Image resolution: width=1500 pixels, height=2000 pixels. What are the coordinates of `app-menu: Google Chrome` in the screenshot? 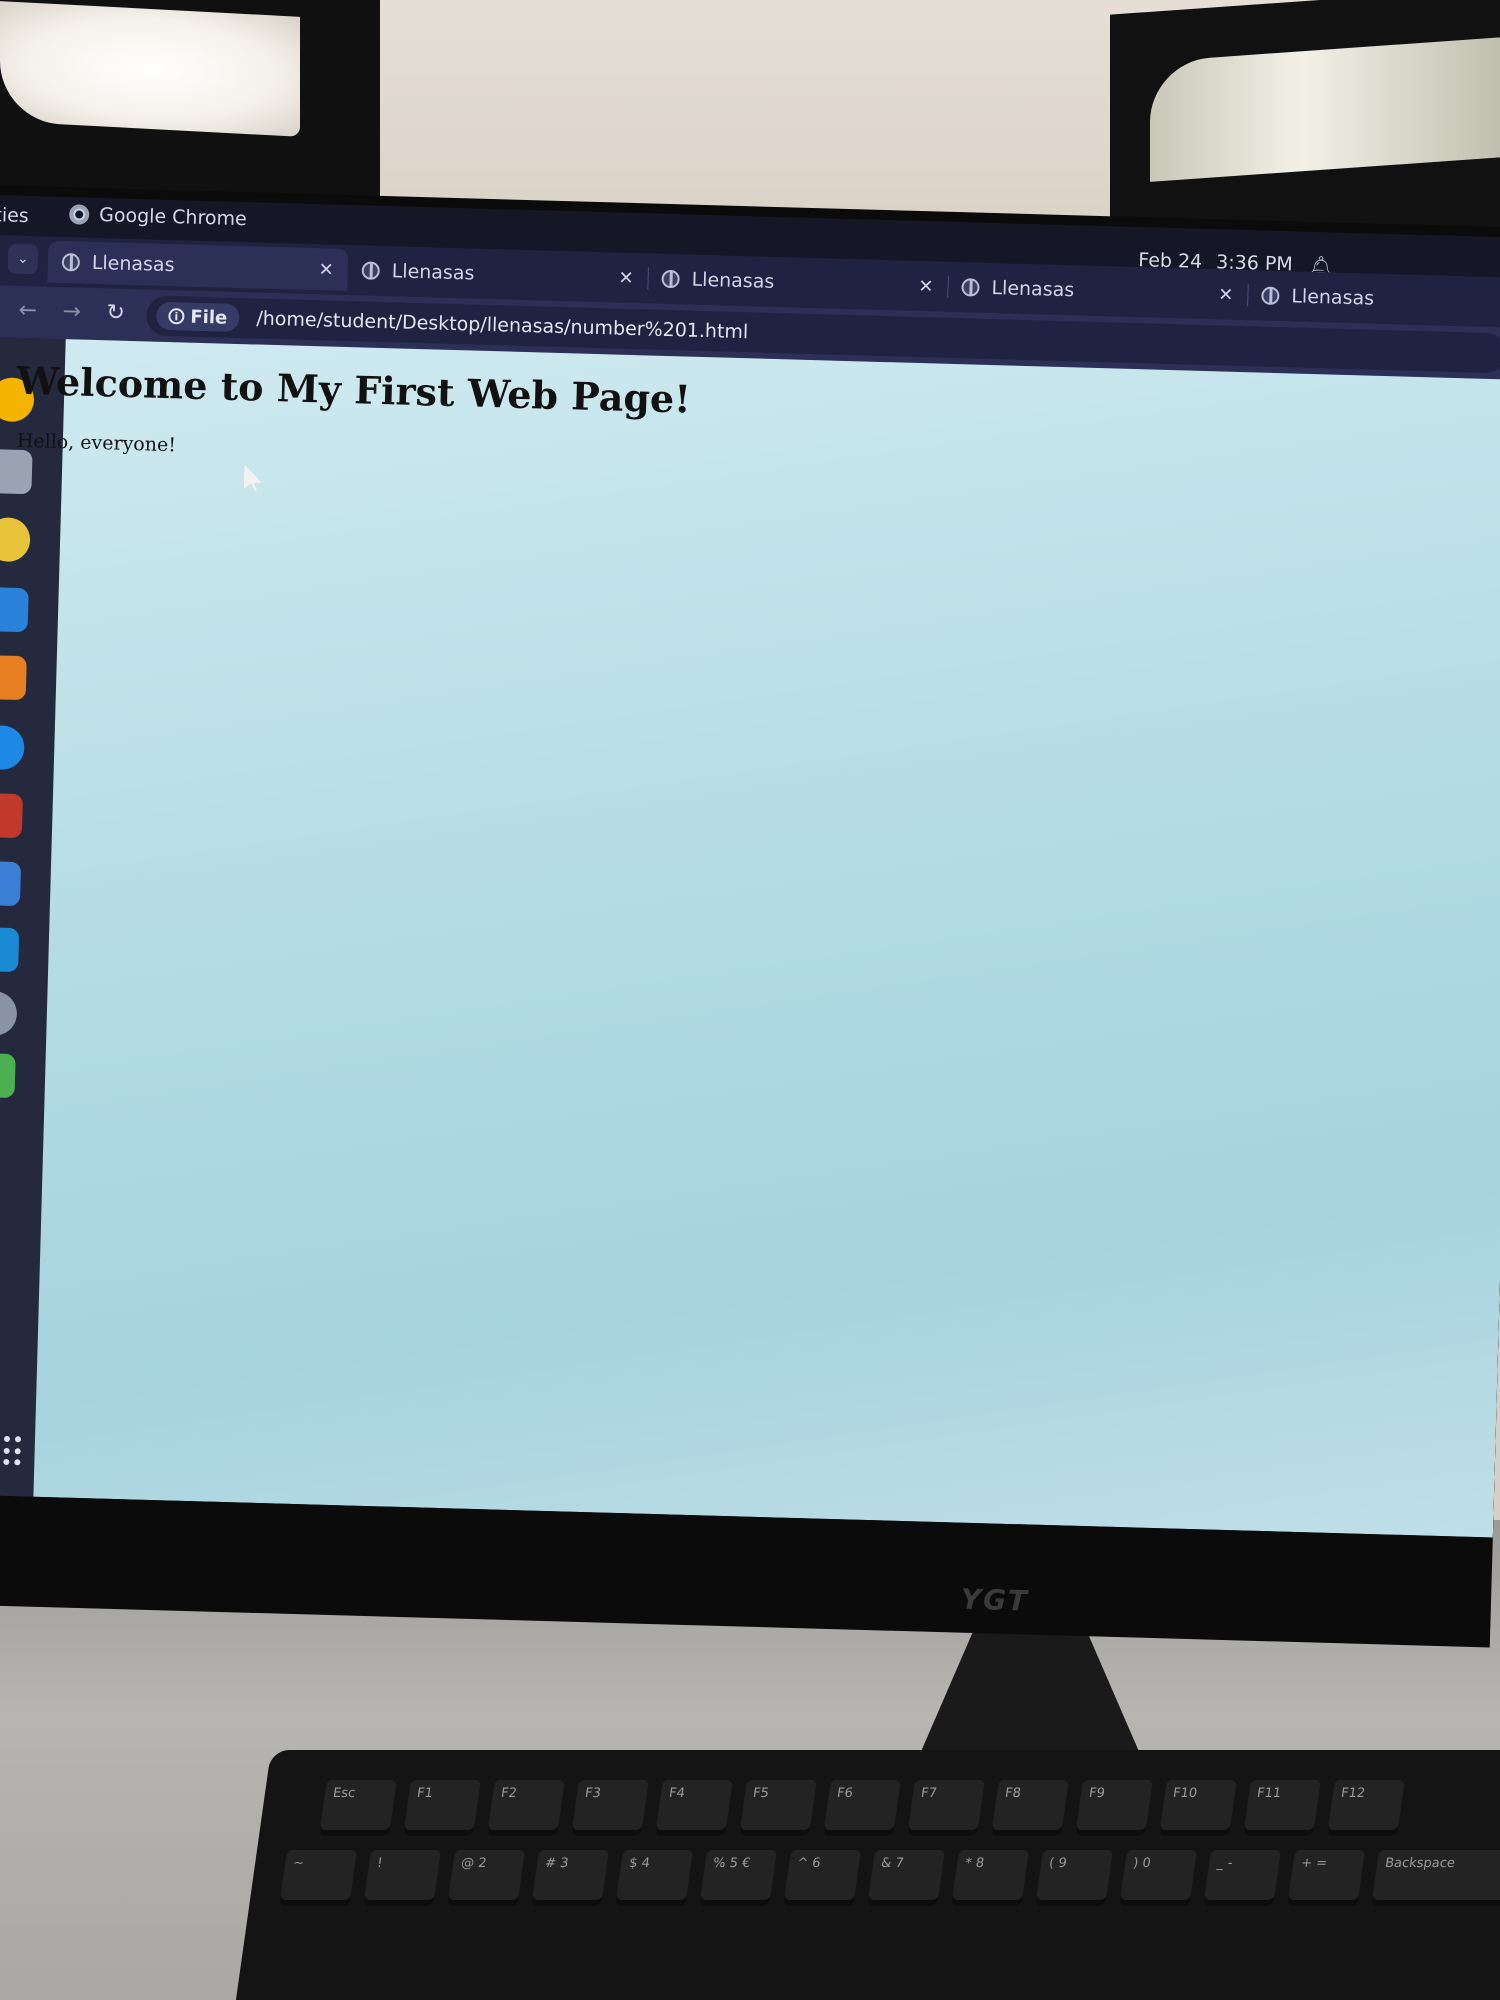 It's located at (158, 217).